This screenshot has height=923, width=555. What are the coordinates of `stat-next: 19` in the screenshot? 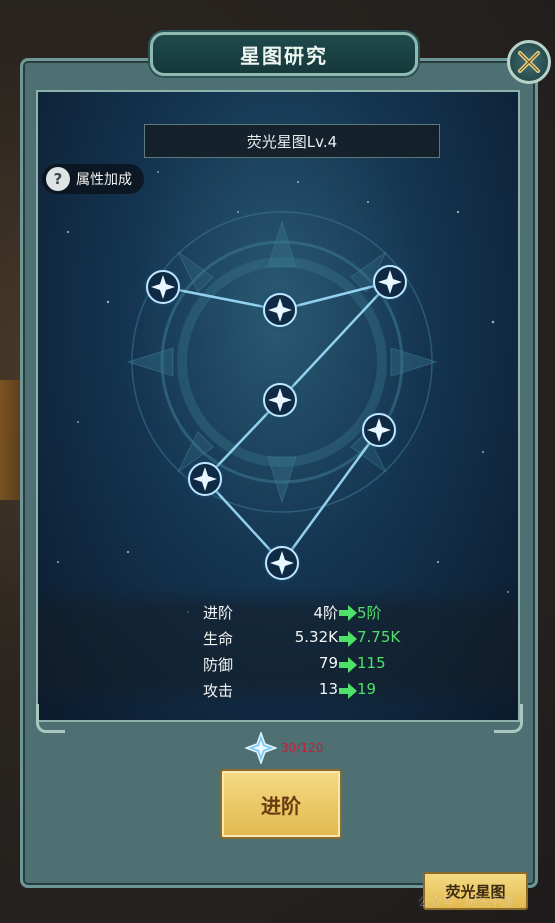 It's located at (367, 689).